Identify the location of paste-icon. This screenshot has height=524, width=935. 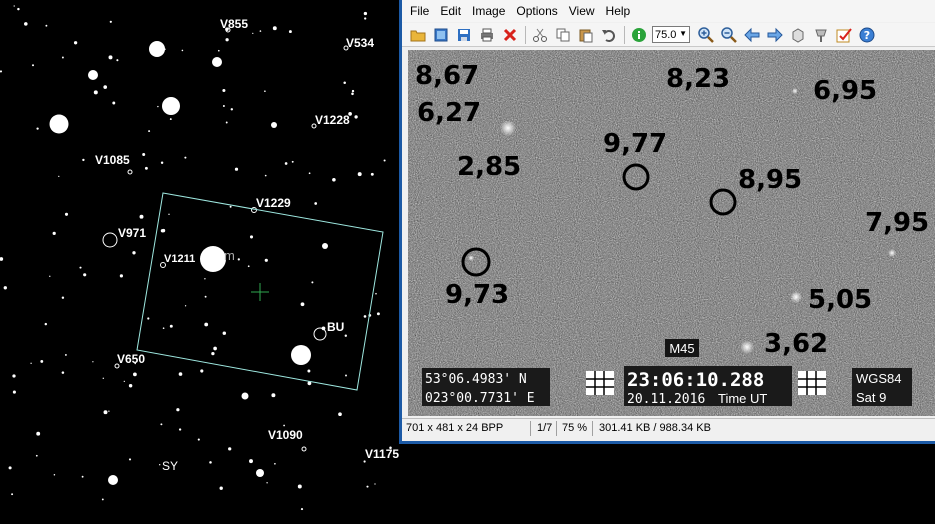
(586, 35).